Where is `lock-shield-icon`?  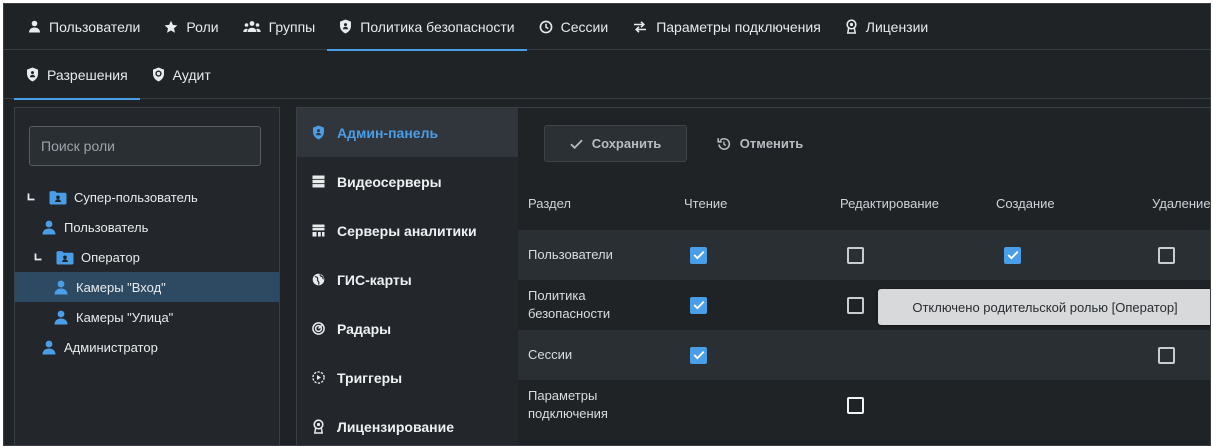 lock-shield-icon is located at coordinates (32, 74).